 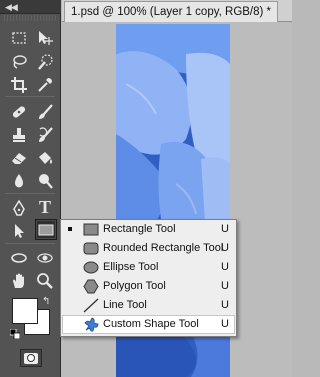 What do you see at coordinates (19, 134) in the screenshot?
I see `clone-stamp-icon` at bounding box center [19, 134].